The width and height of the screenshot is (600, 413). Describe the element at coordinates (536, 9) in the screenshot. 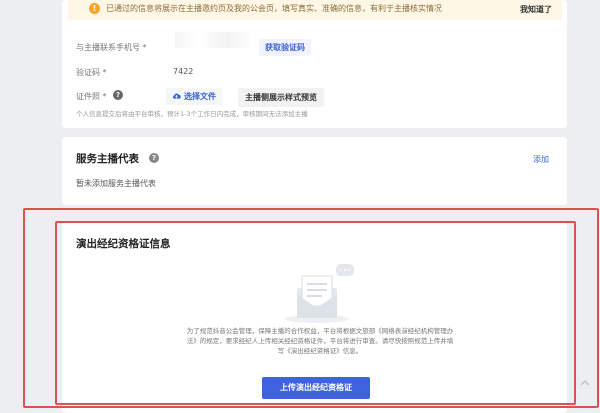

I see `notice-dismiss-button: 我知道了` at that location.